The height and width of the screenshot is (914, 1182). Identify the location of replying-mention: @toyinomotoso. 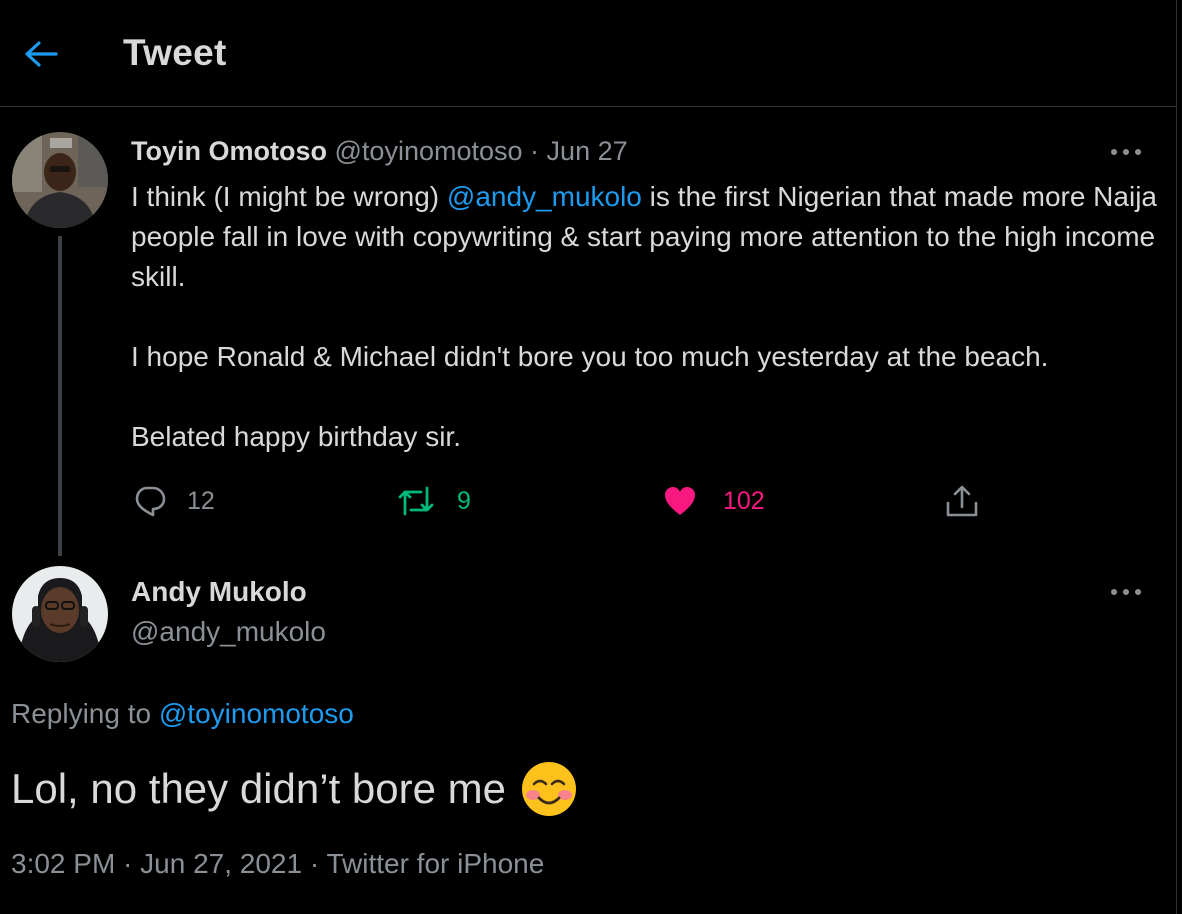
(256, 713).